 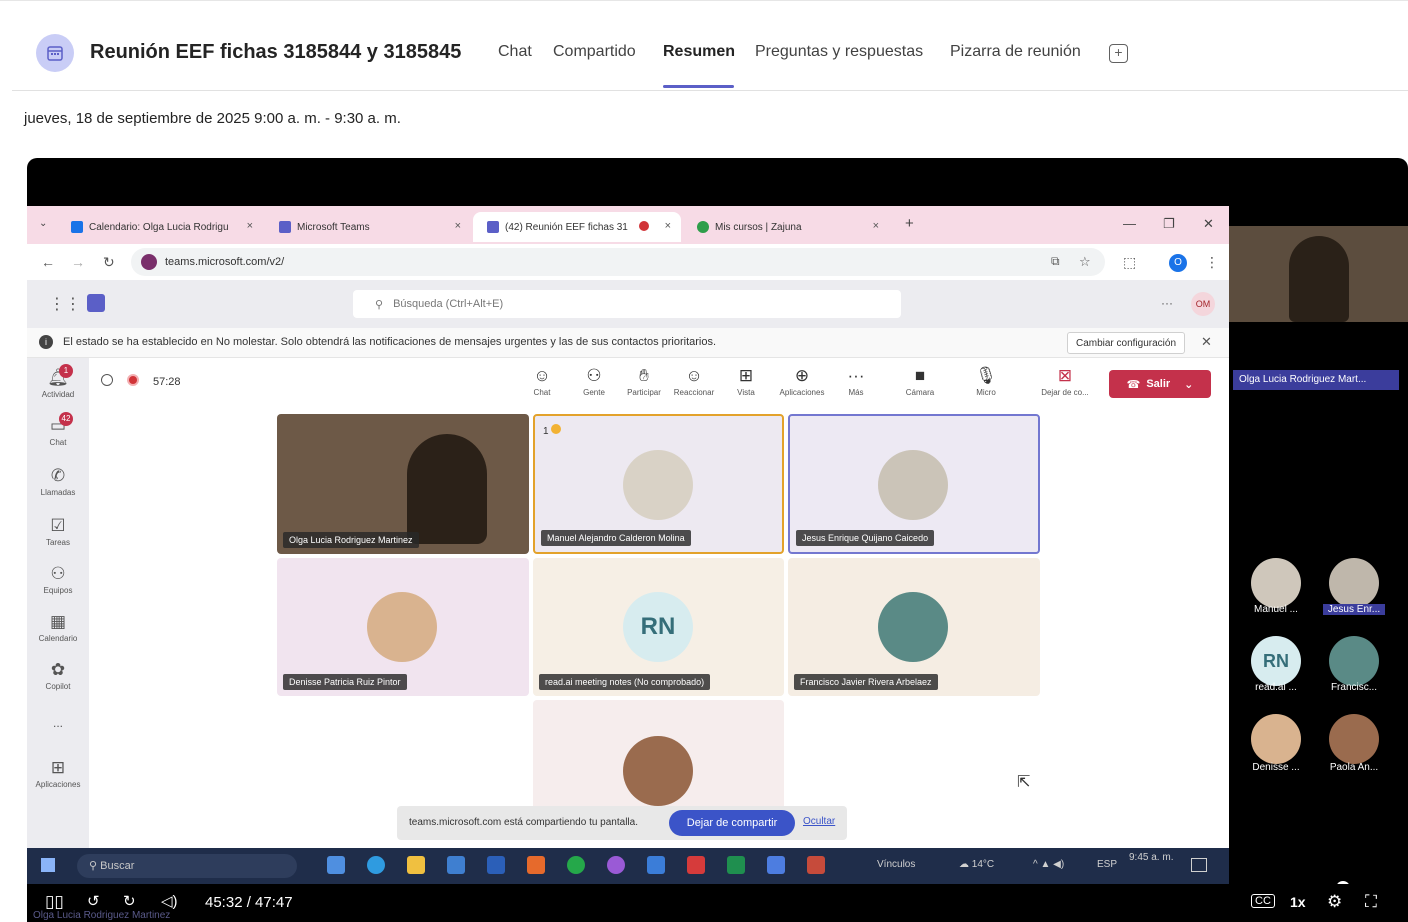 What do you see at coordinates (856, 381) in the screenshot?
I see `toolbar-more: ··· Más` at bounding box center [856, 381].